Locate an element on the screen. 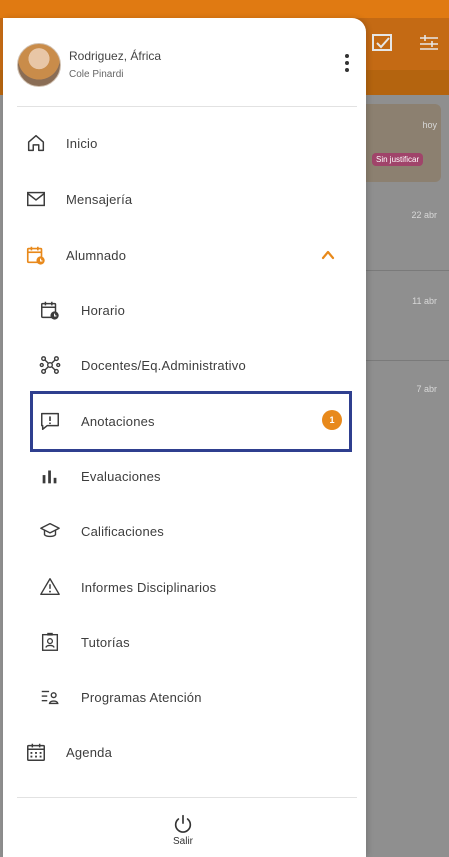 Image resolution: width=449 pixels, height=857 pixels. menu-item-agenda: Agenda is located at coordinates (184, 752).